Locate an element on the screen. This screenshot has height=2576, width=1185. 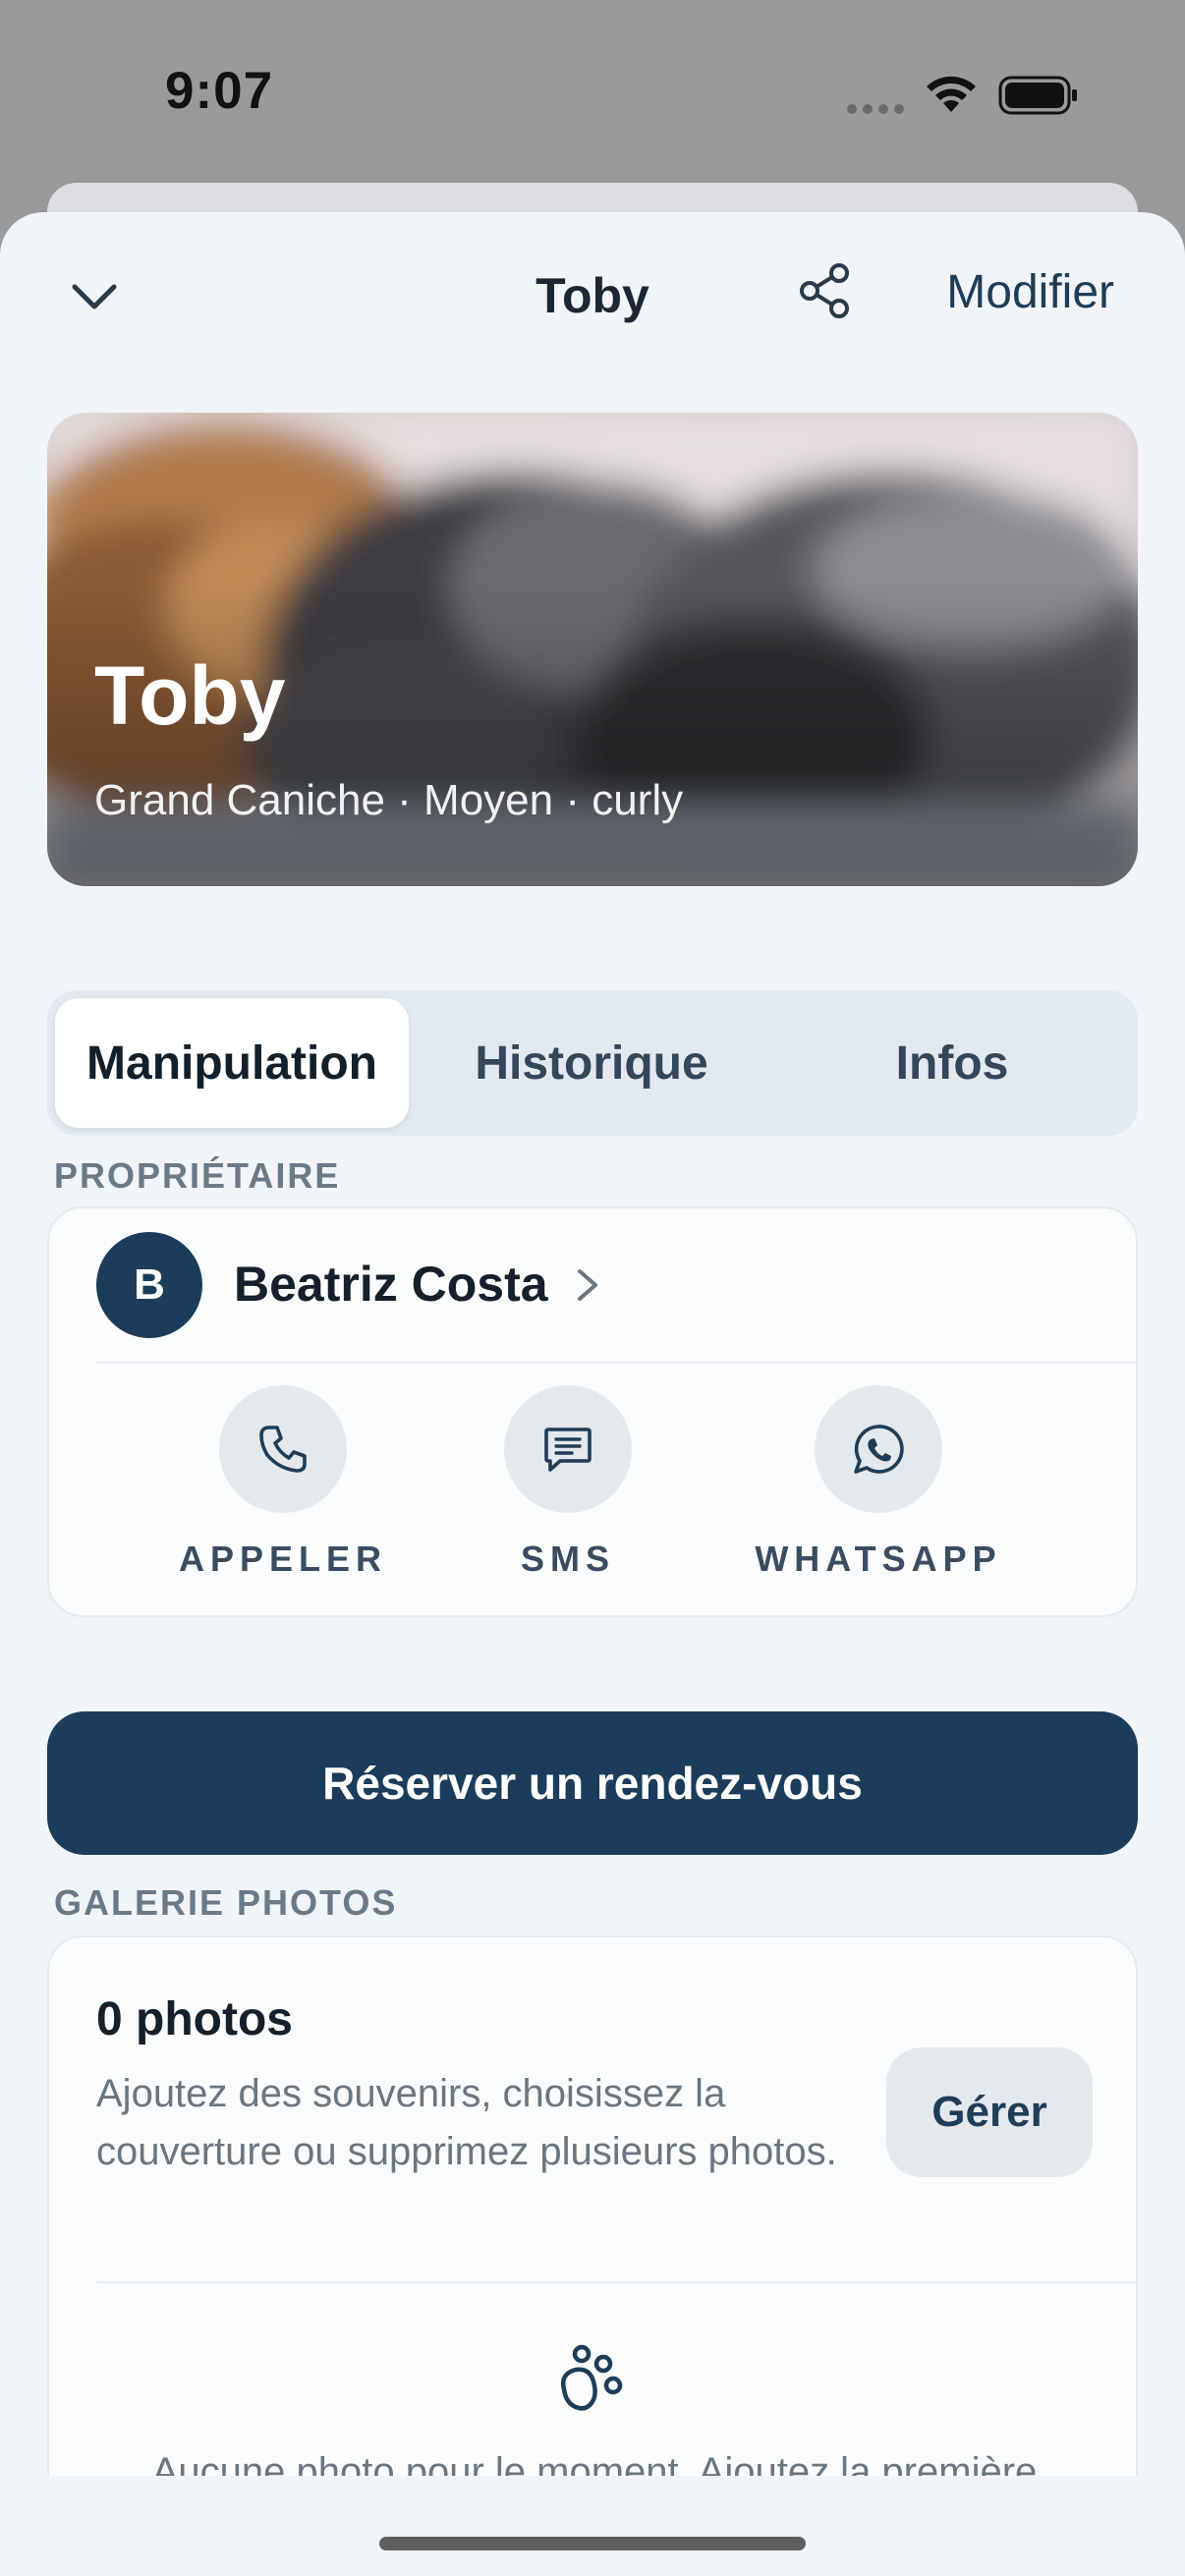
whatsapp-button: WHATSAPP is located at coordinates (879, 1483).